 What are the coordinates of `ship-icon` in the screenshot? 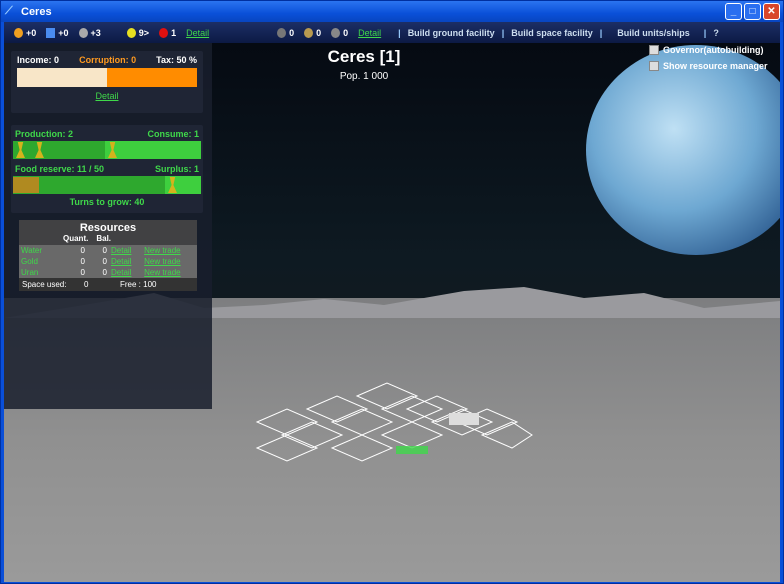 It's located at (309, 32).